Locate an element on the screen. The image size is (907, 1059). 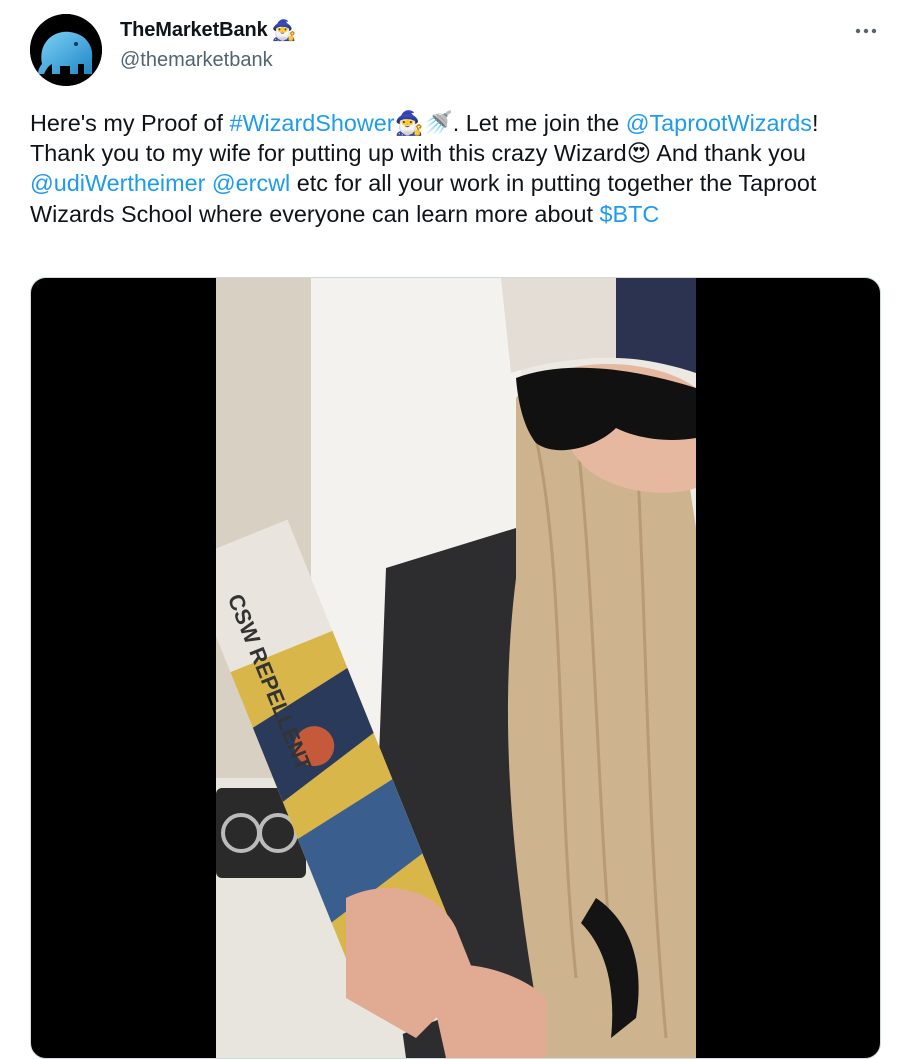
tweet-text-segment: Here's my Proof of is located at coordinates (130, 123).